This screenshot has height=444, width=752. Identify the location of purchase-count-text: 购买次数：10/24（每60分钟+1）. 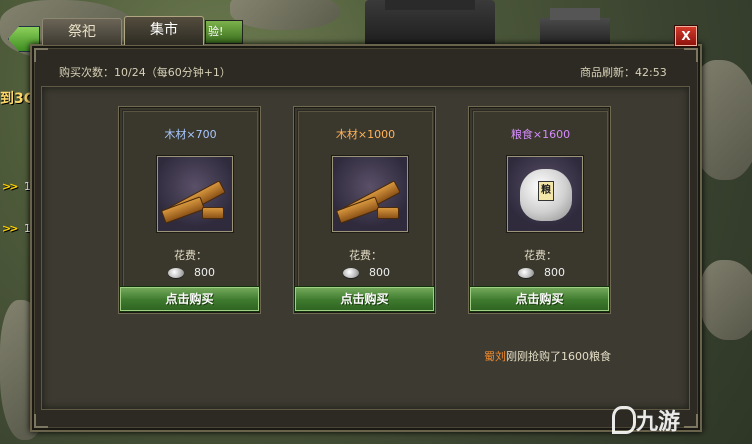
(145, 72).